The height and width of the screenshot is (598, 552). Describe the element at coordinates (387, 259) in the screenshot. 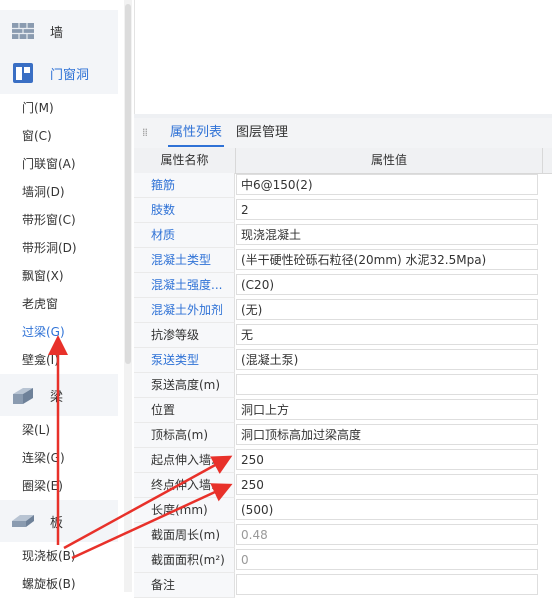

I see `property-value-field: (半干硬性砼砾石粒径(20mm) 水泥32.5Mpa)` at that location.